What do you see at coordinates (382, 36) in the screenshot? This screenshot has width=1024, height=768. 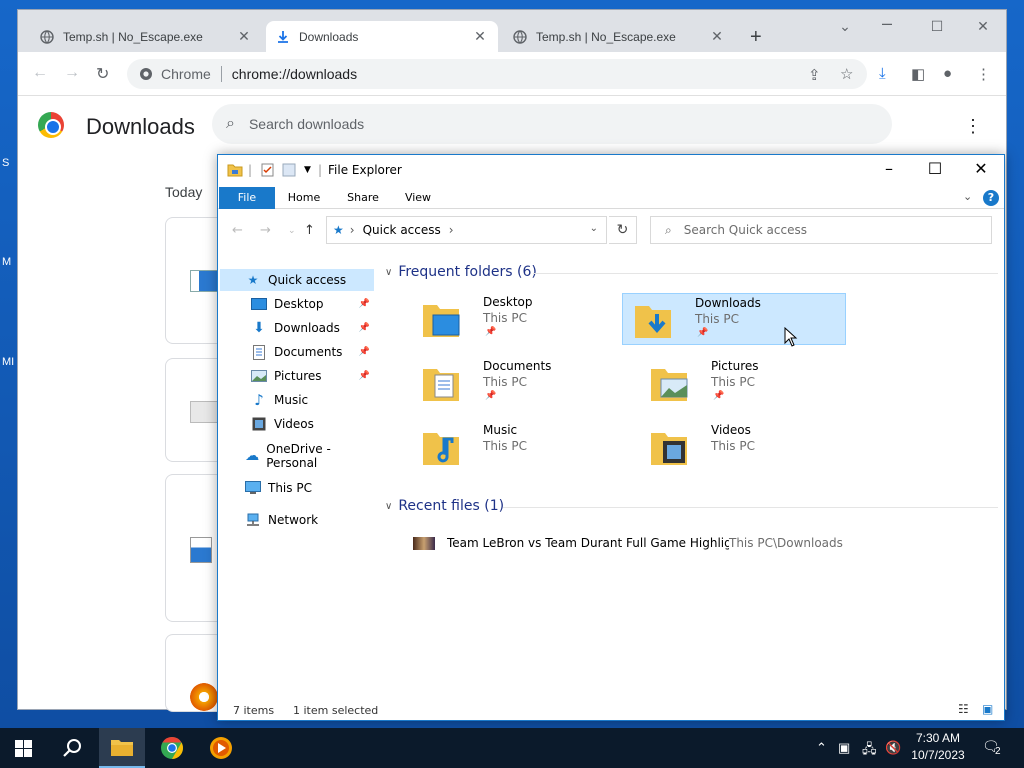 I see `chrome-tab-active: Downloads ✕` at bounding box center [382, 36].